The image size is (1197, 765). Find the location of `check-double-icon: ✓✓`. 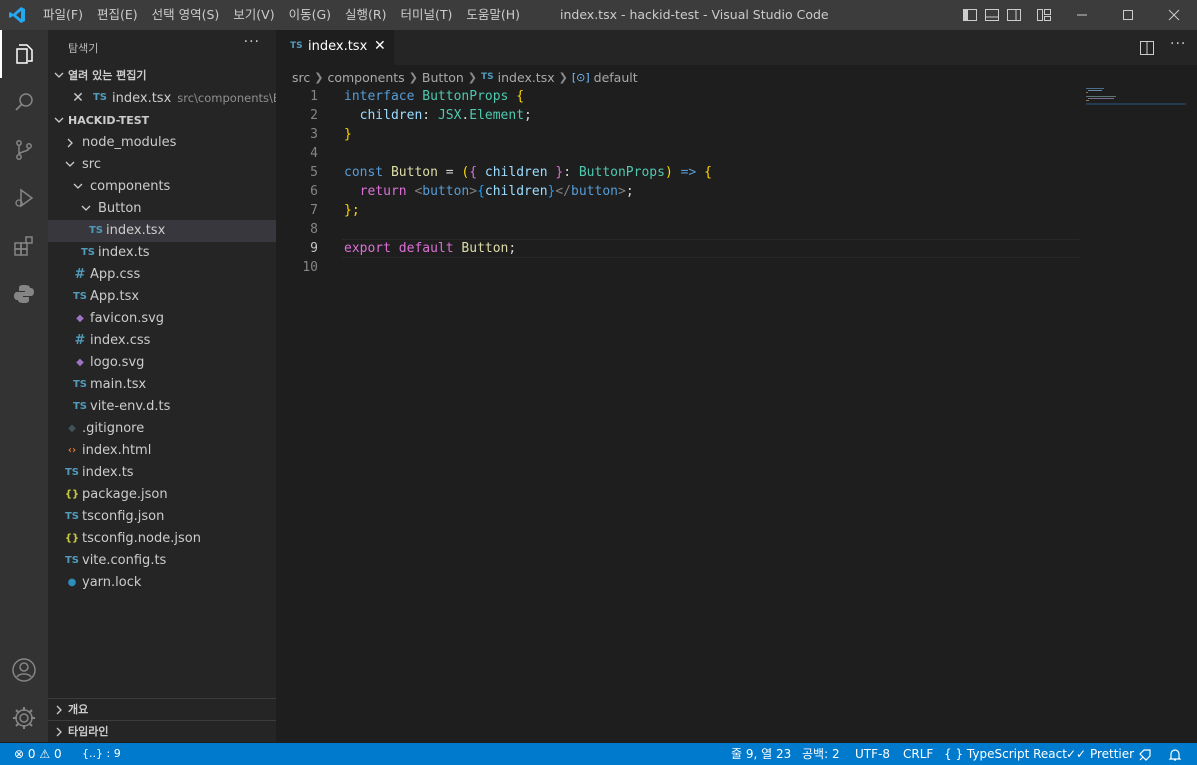

check-double-icon: ✓✓ is located at coordinates (1076, 754).